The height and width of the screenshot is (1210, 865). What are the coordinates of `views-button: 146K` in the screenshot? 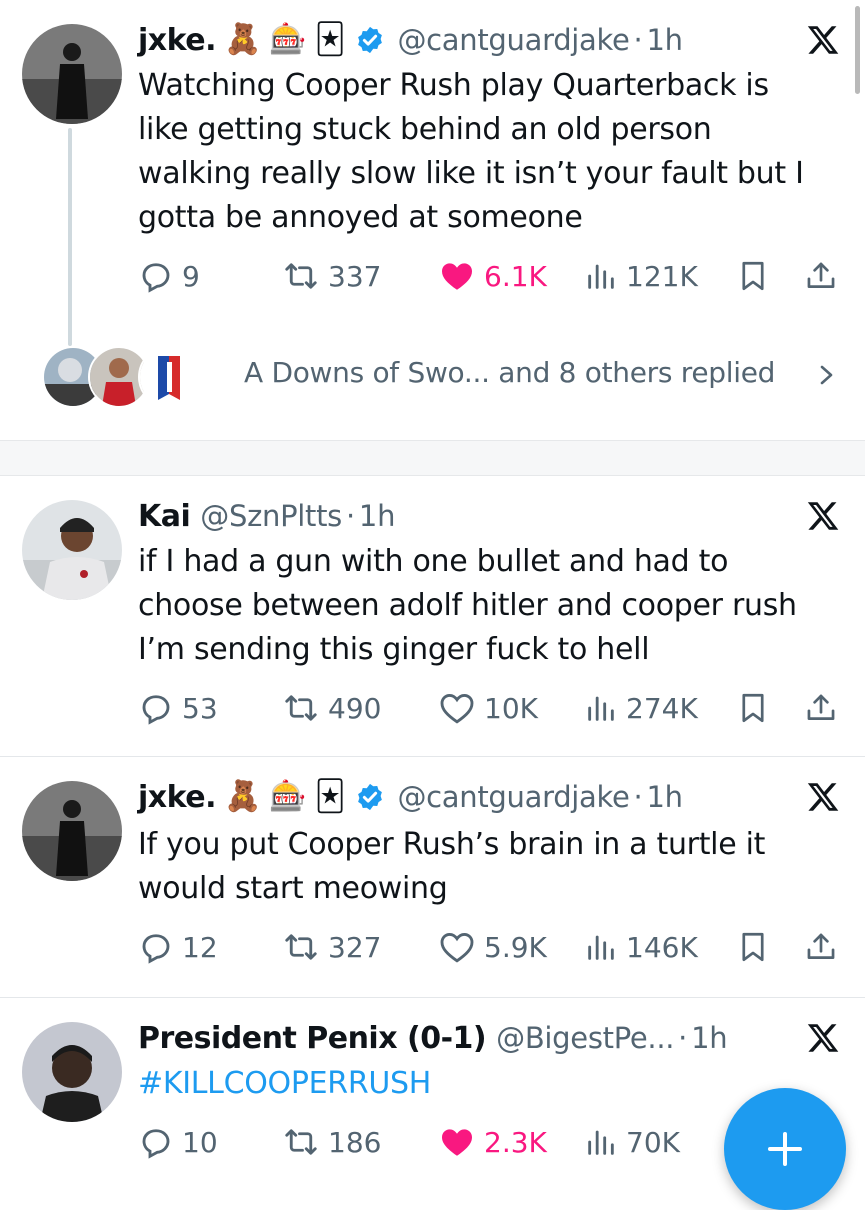 It's located at (641, 947).